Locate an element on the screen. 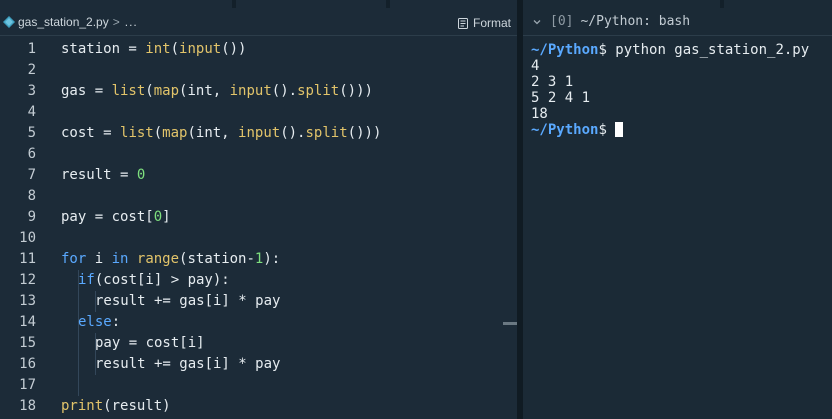 The height and width of the screenshot is (419, 832). code-text: pay = cost[i] is located at coordinates (150, 343).